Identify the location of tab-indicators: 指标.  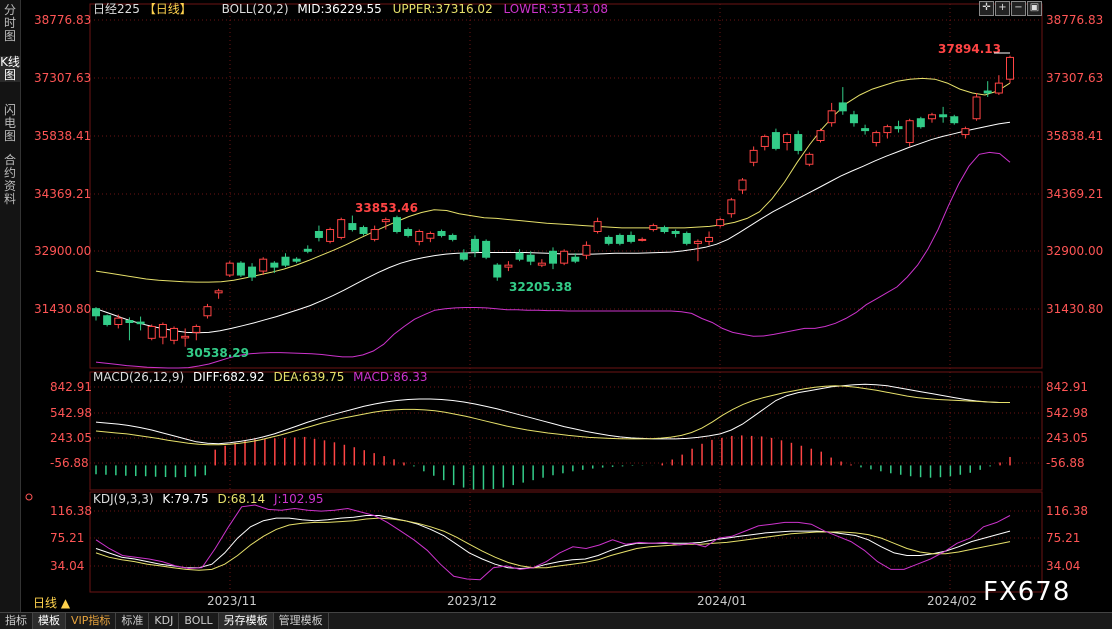
(16, 621).